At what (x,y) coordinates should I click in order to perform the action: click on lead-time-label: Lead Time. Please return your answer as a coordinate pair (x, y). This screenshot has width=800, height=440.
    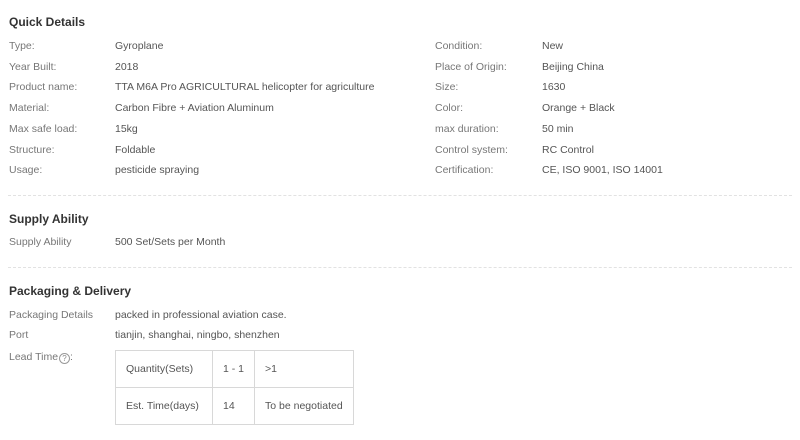
    Looking at the image, I should click on (34, 357).